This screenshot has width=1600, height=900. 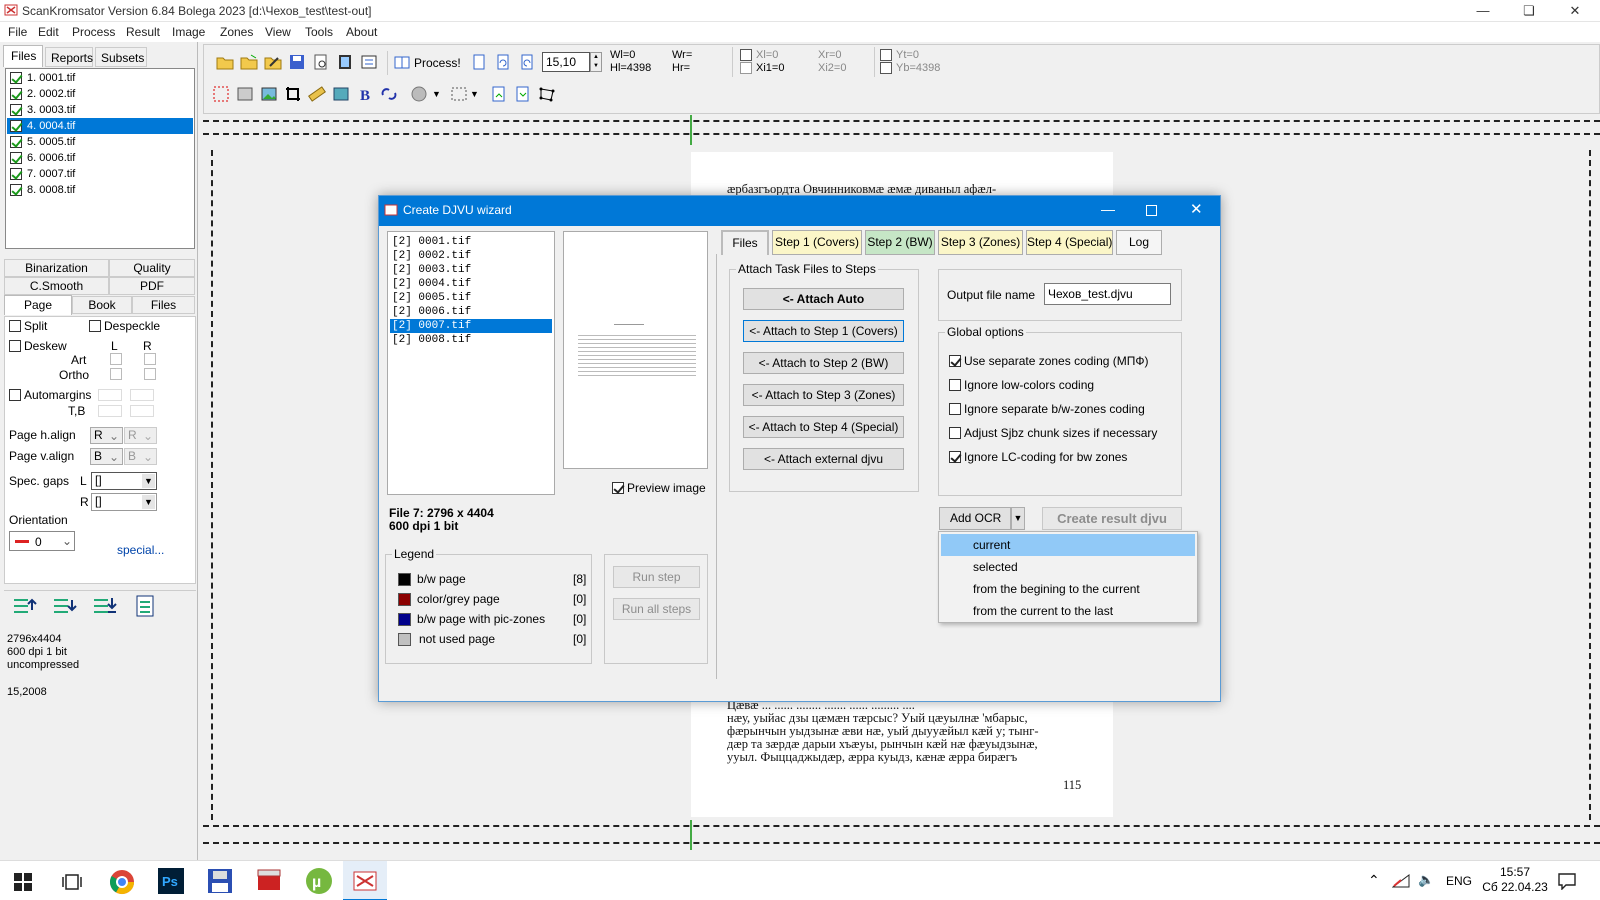 What do you see at coordinates (471, 242) in the screenshot?
I see `list-item: [2] 0001.tif` at bounding box center [471, 242].